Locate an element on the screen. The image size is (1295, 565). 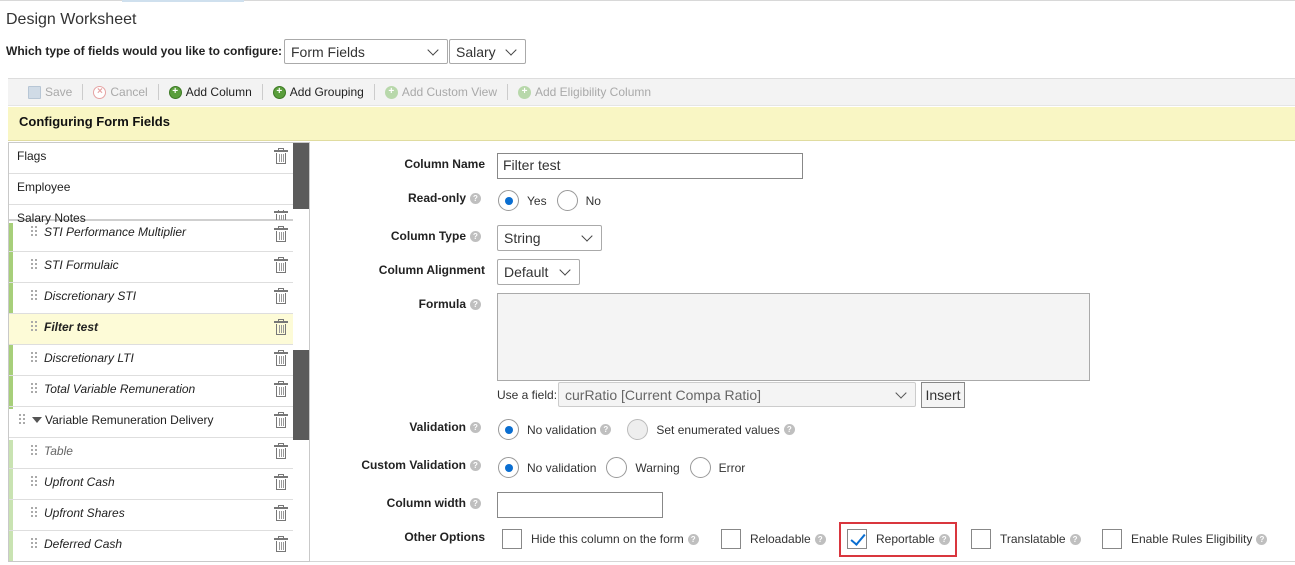
use-field-select: curRatio [Current Compa Ratio] is located at coordinates (737, 394).